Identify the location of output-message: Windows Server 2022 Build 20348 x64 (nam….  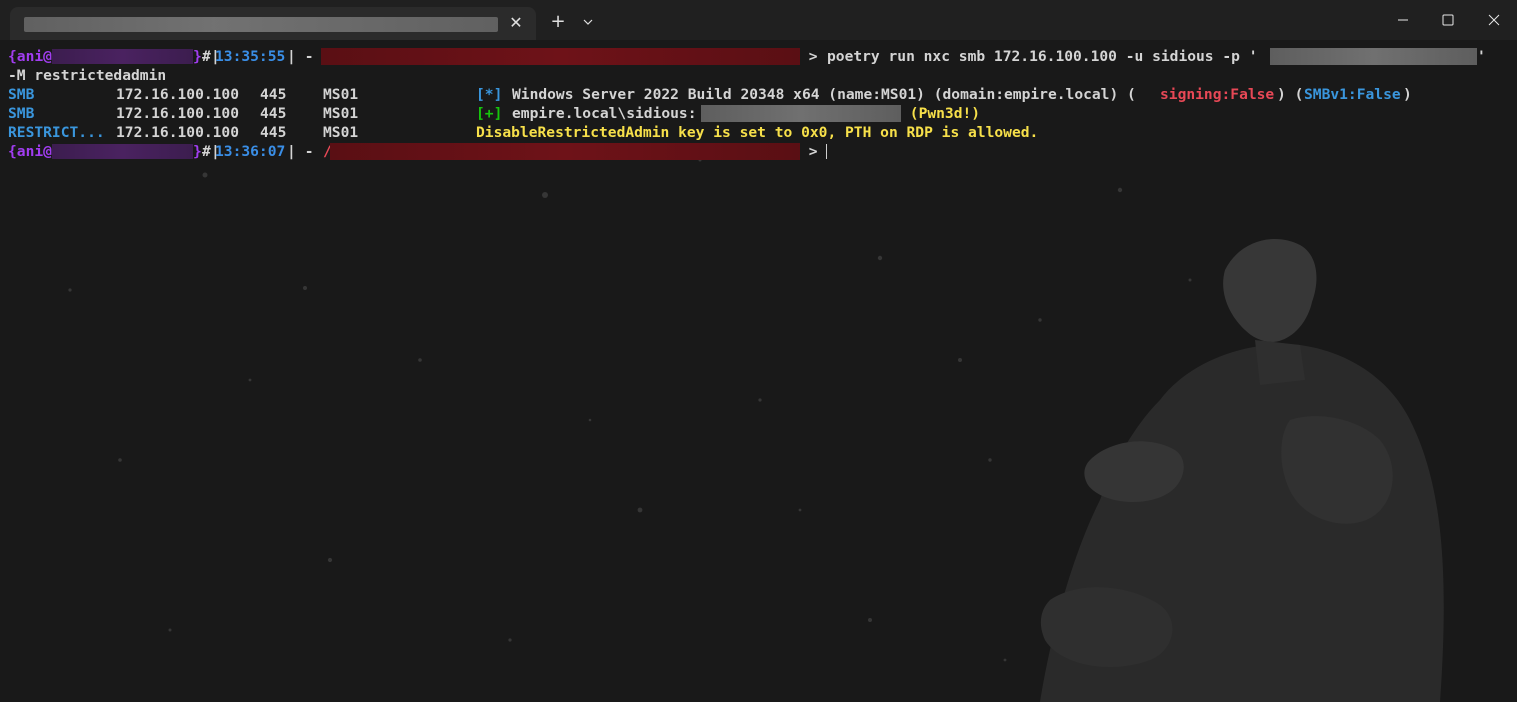
(824, 94).